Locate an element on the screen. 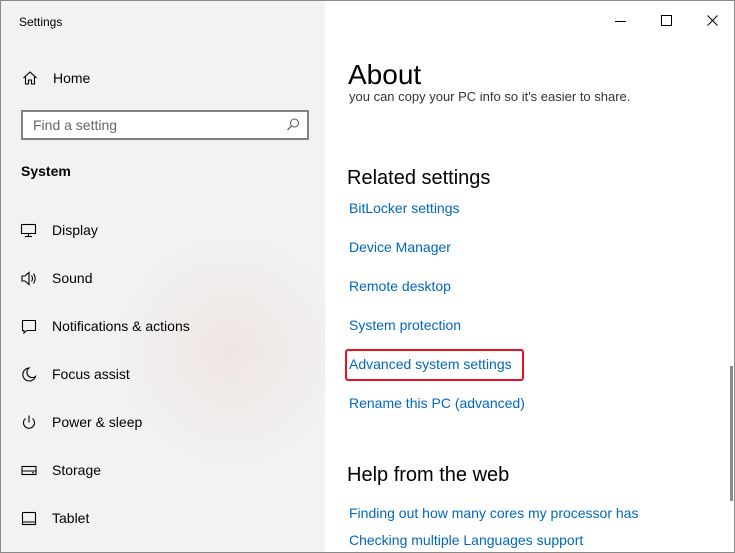 This screenshot has width=735, height=553. nav-item-label: Notifications & actions is located at coordinates (121, 326).